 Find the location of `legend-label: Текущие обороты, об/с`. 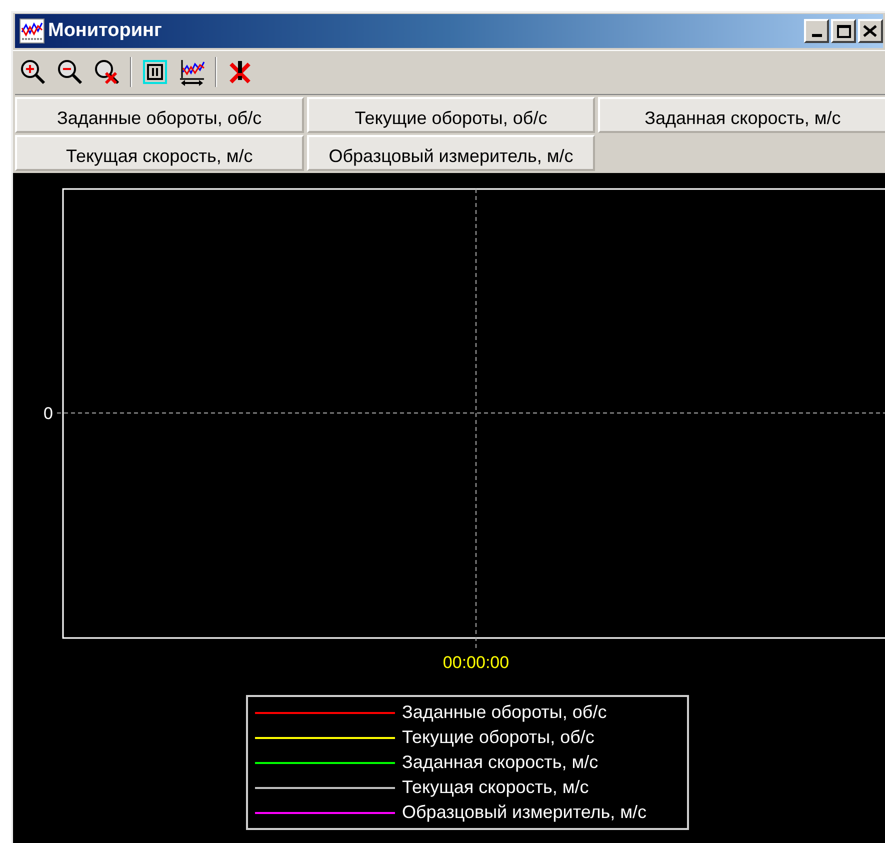

legend-label: Текущие обороты, об/с is located at coordinates (498, 737).